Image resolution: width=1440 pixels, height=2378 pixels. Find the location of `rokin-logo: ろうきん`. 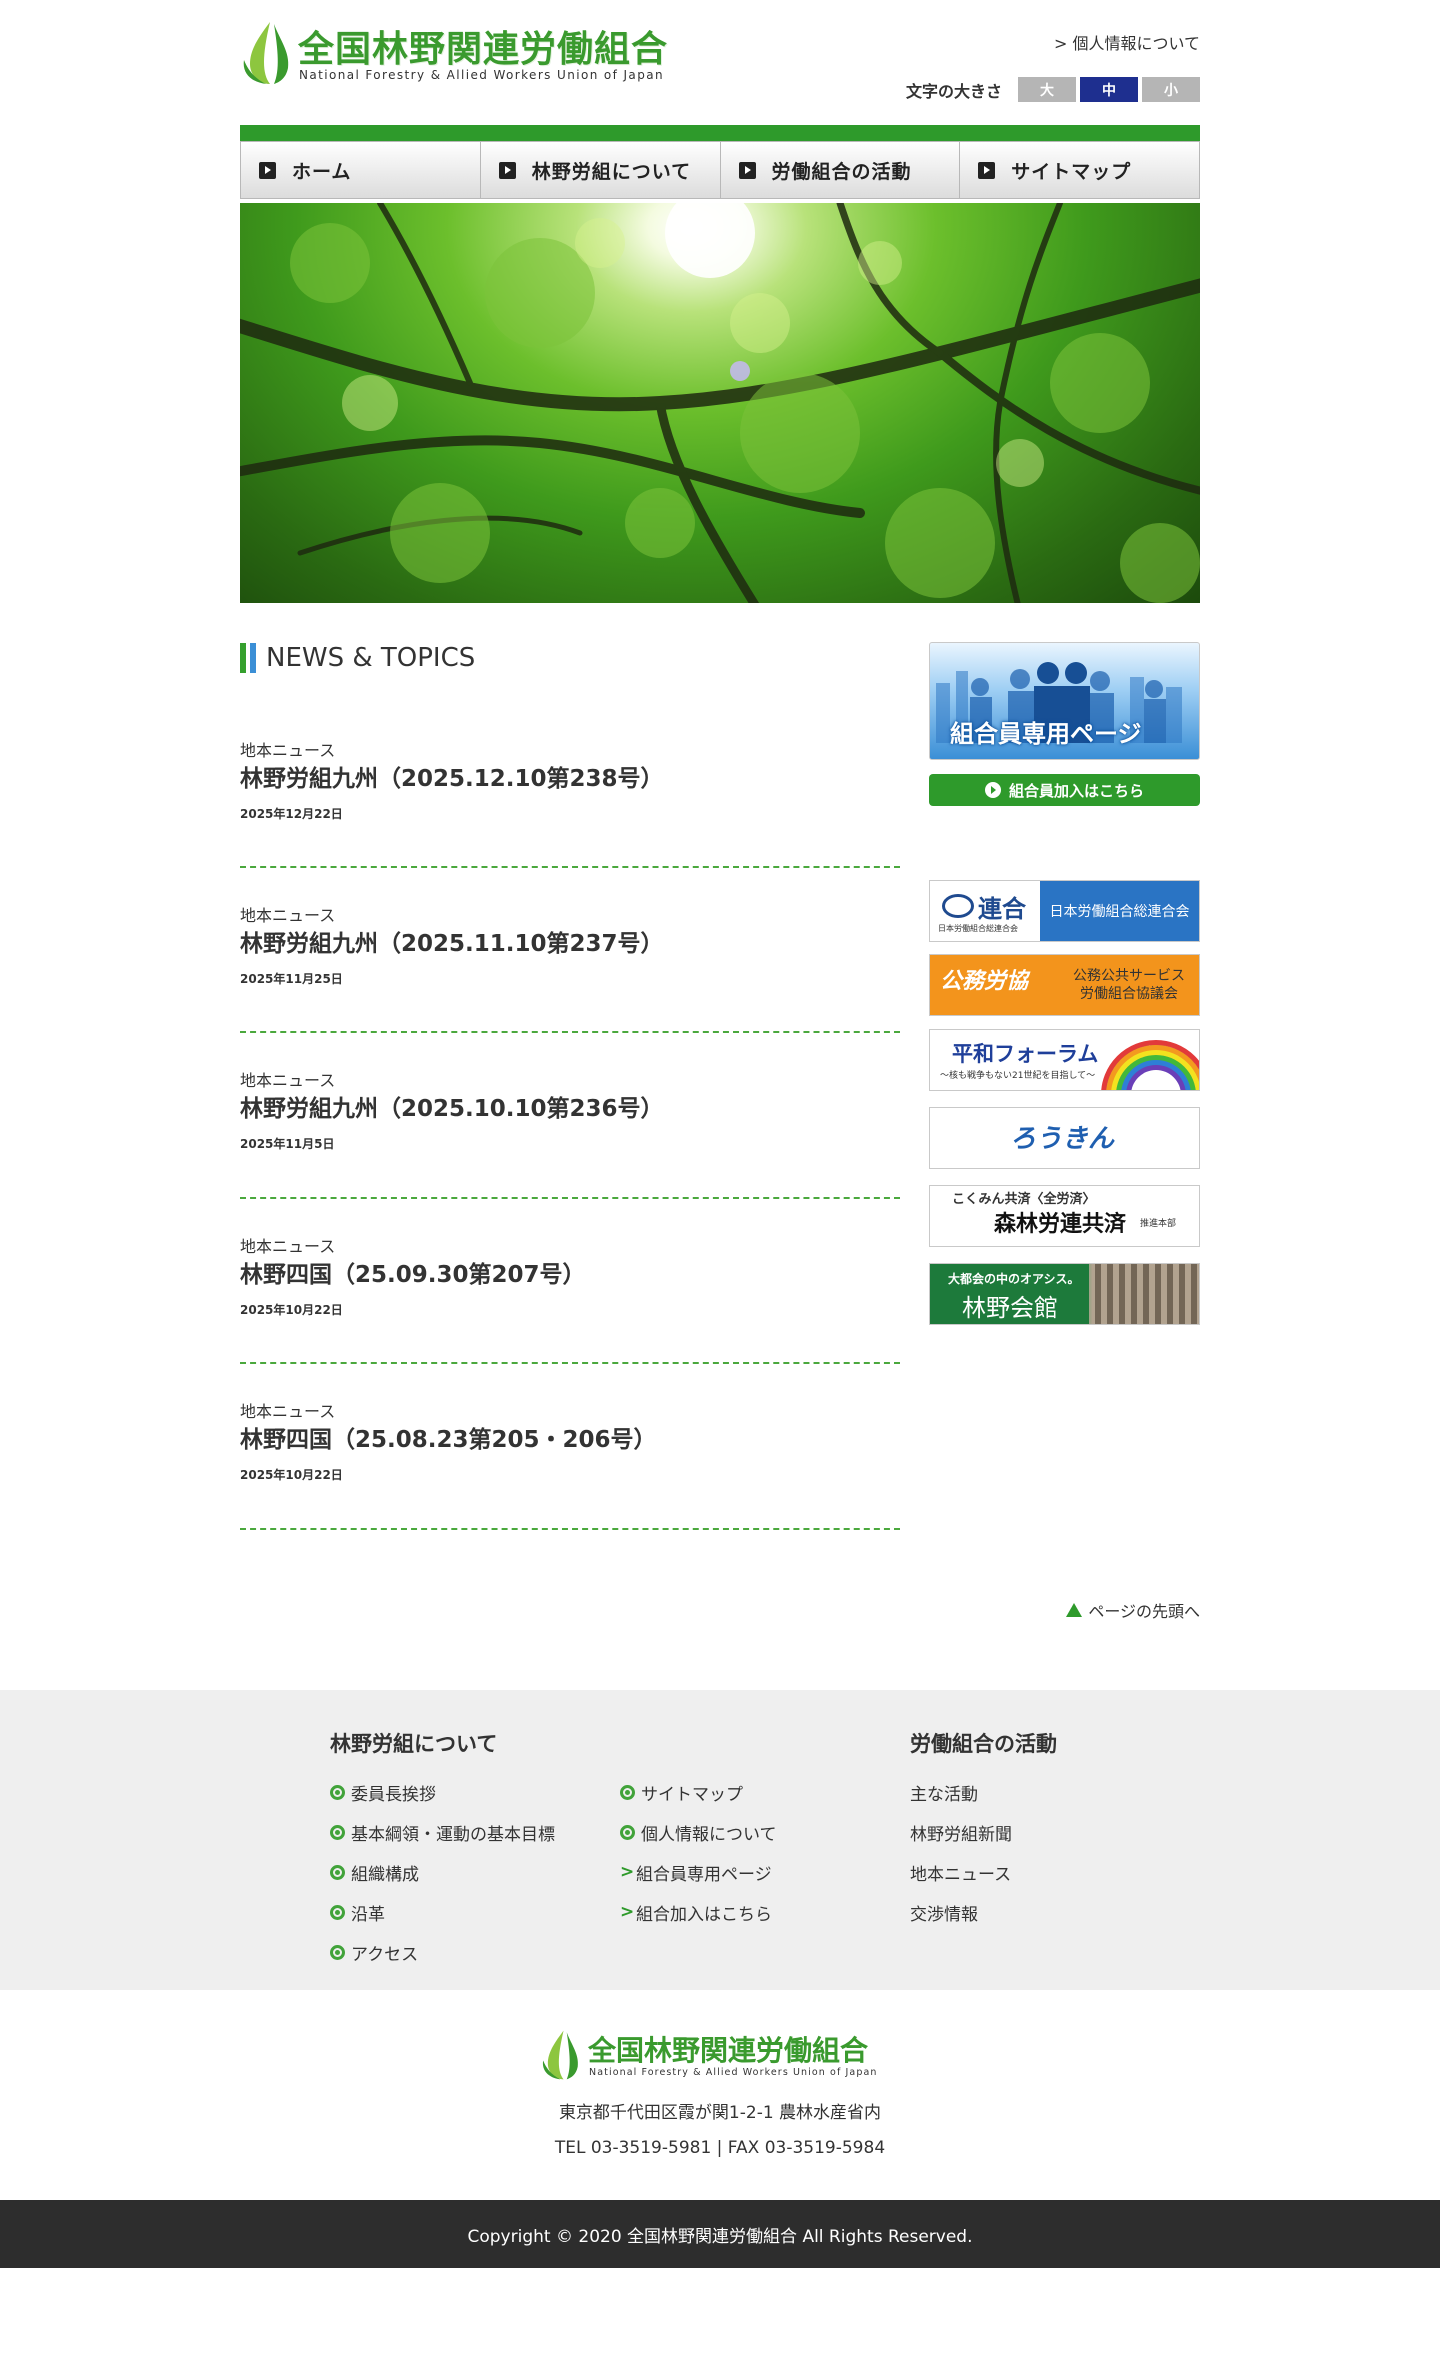

rokin-logo: ろうきん is located at coordinates (1062, 1139).